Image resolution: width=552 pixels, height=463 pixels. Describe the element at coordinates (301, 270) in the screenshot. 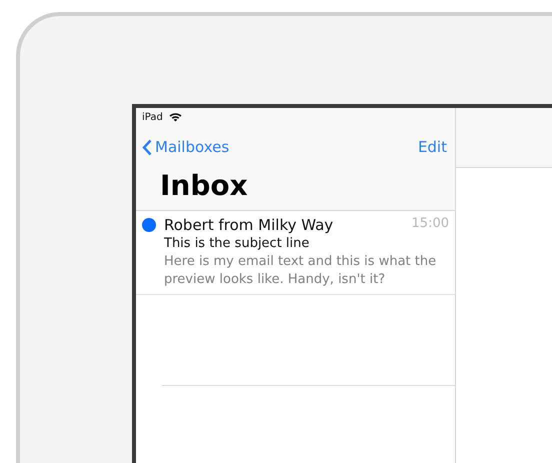

I see `message-preview: Here is my email text and this is what the preview looks like. Handy, isn't it?` at that location.